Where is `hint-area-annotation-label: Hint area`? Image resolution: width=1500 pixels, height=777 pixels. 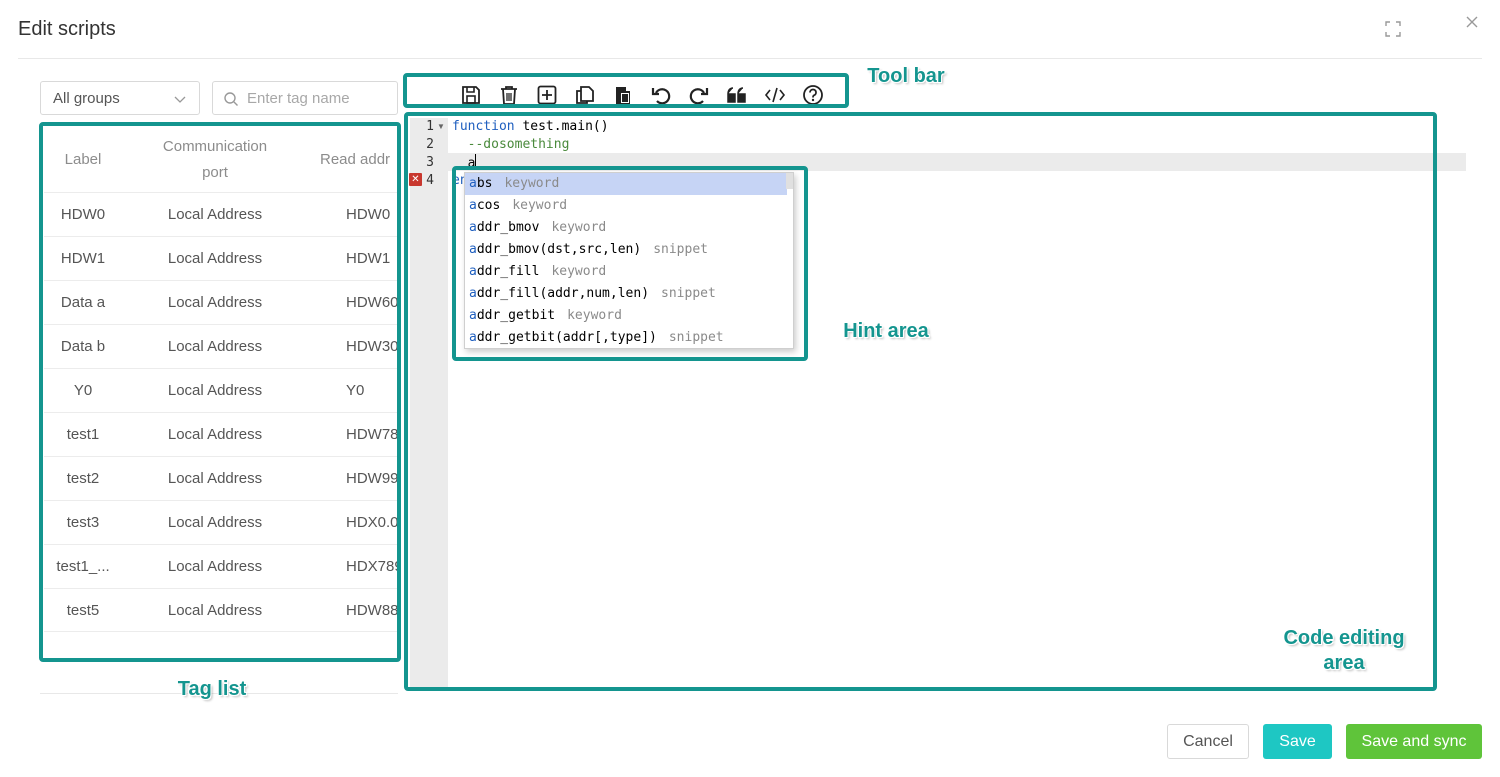 hint-area-annotation-label: Hint area is located at coordinates (886, 331).